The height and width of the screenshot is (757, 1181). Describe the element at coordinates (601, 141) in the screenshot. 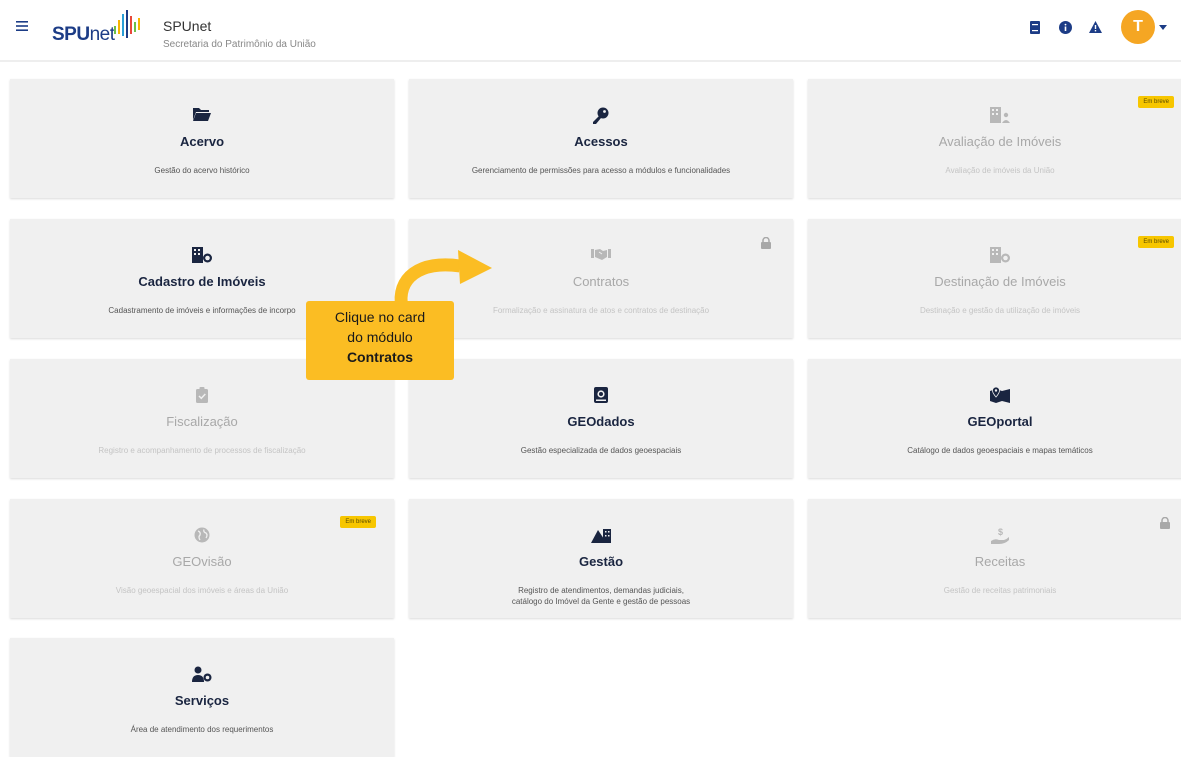

I see `card-title: Acessos` at that location.